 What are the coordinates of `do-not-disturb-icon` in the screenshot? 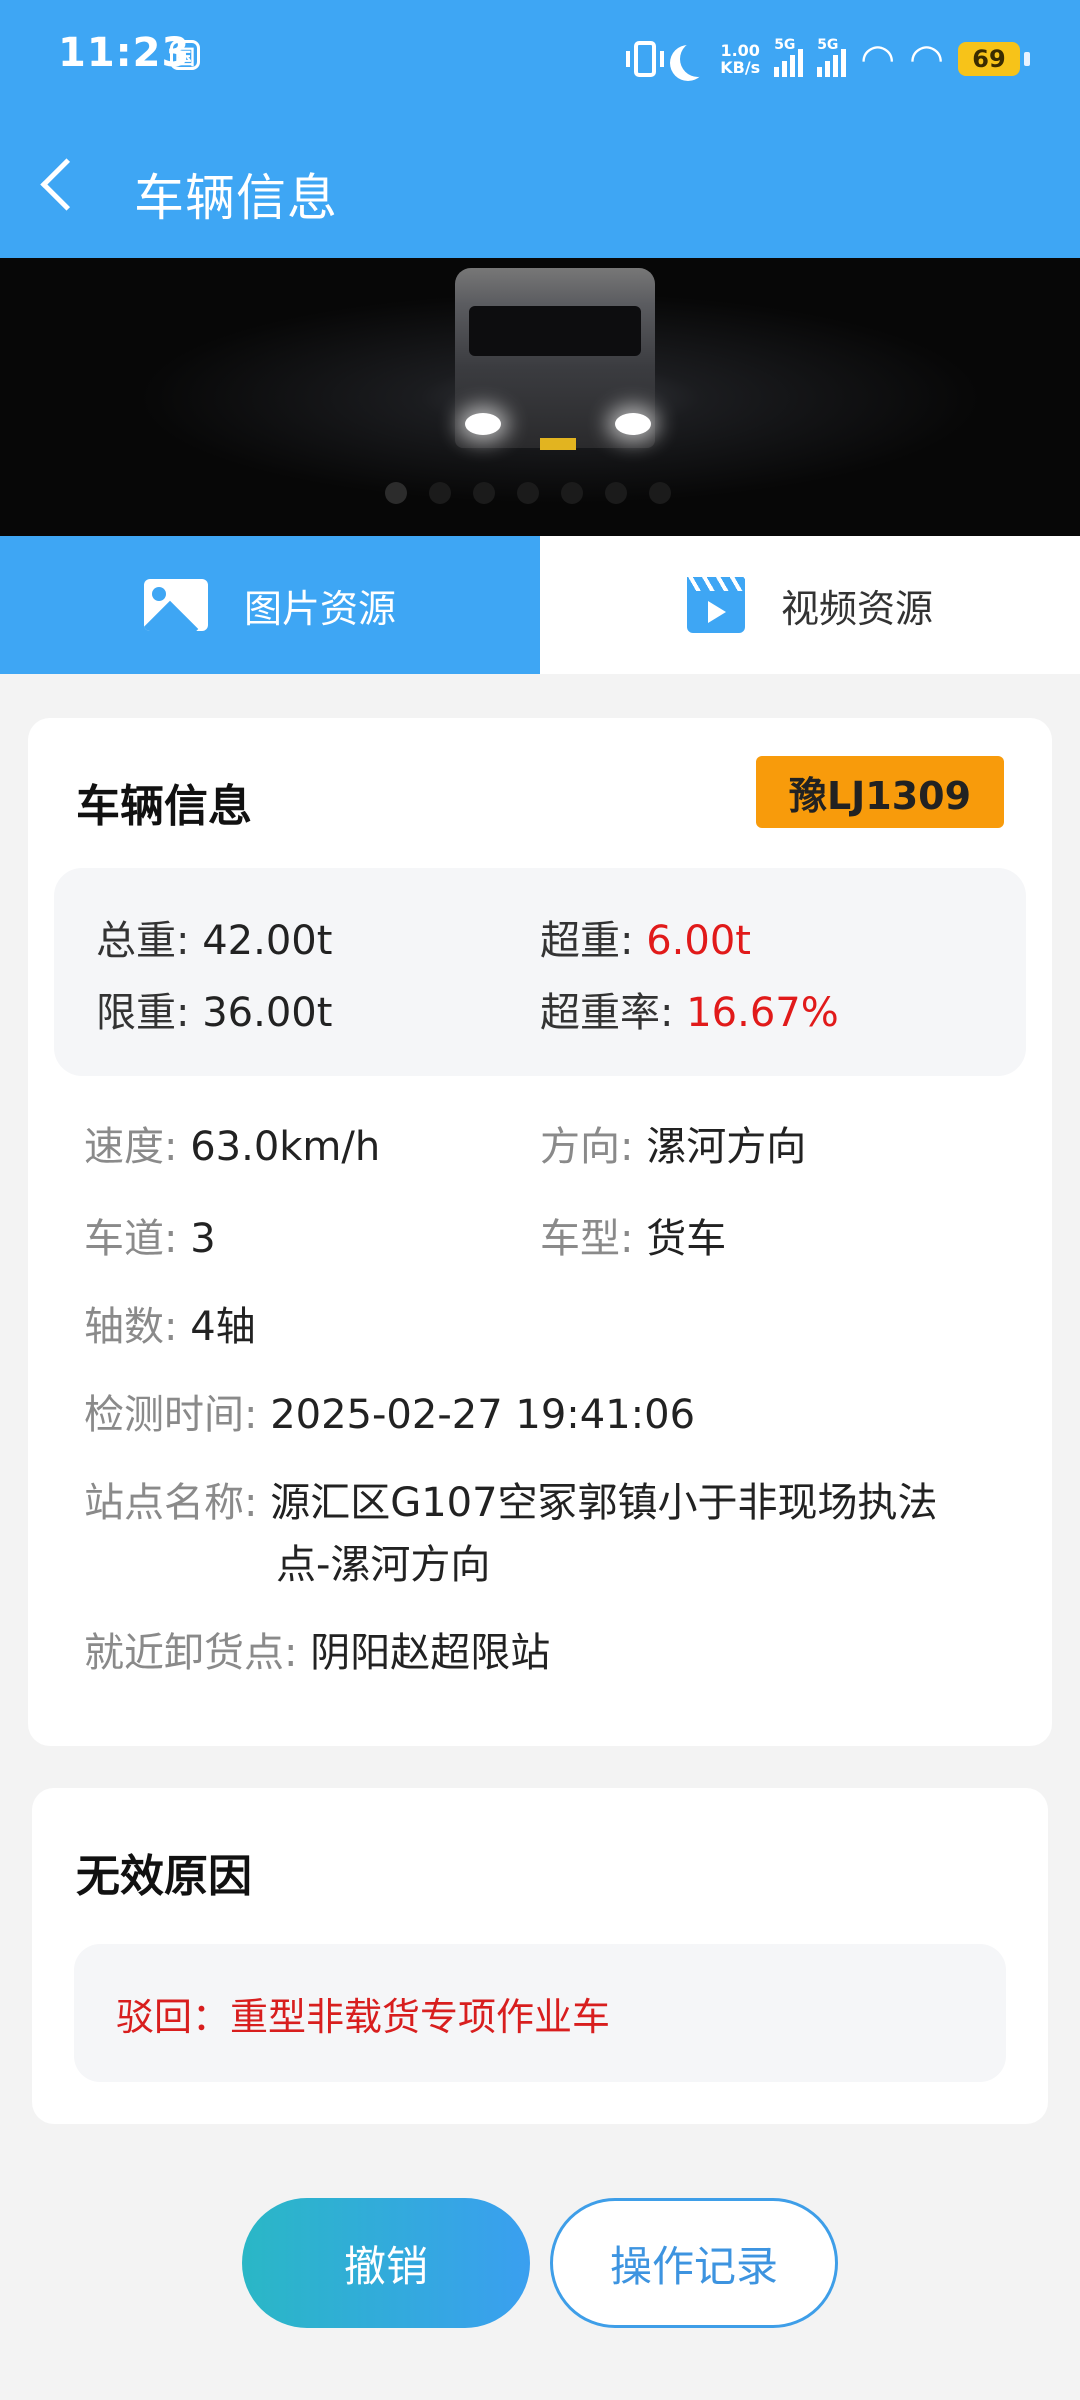 It's located at (698, 59).